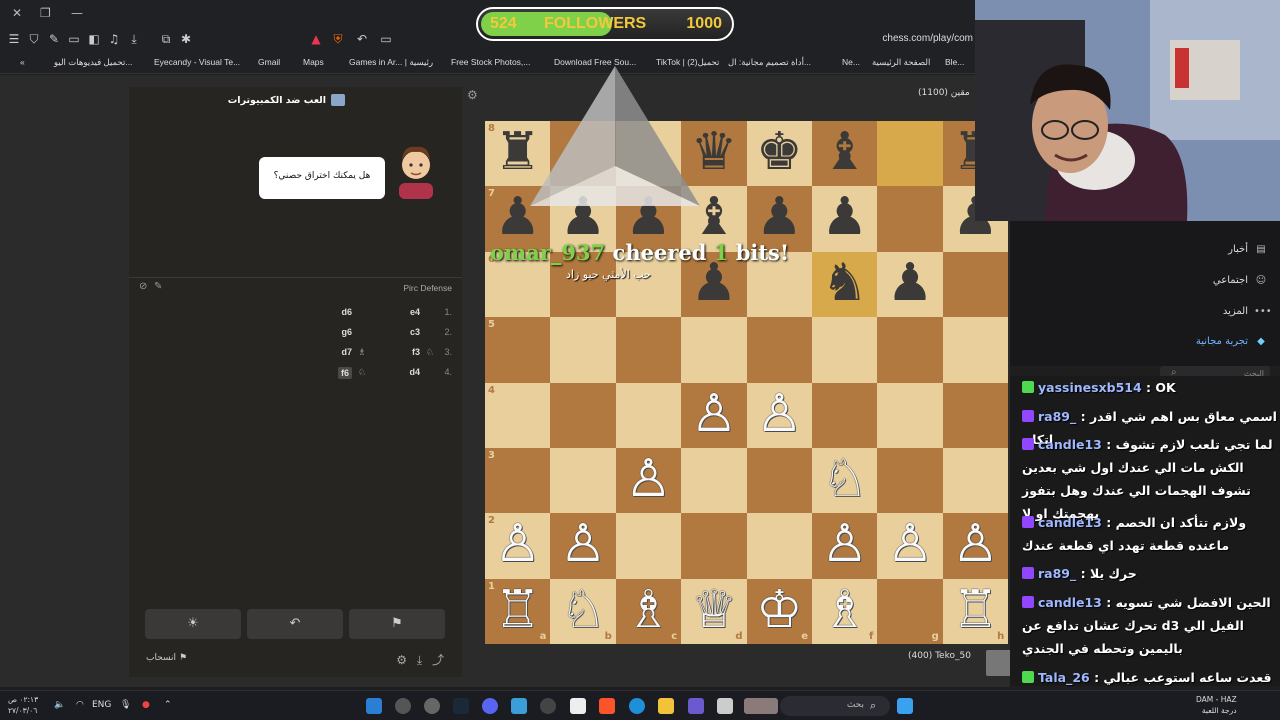 Image resolution: width=1280 pixels, height=720 pixels. What do you see at coordinates (186, 39) in the screenshot?
I see `extensions-icon: ✱` at bounding box center [186, 39].